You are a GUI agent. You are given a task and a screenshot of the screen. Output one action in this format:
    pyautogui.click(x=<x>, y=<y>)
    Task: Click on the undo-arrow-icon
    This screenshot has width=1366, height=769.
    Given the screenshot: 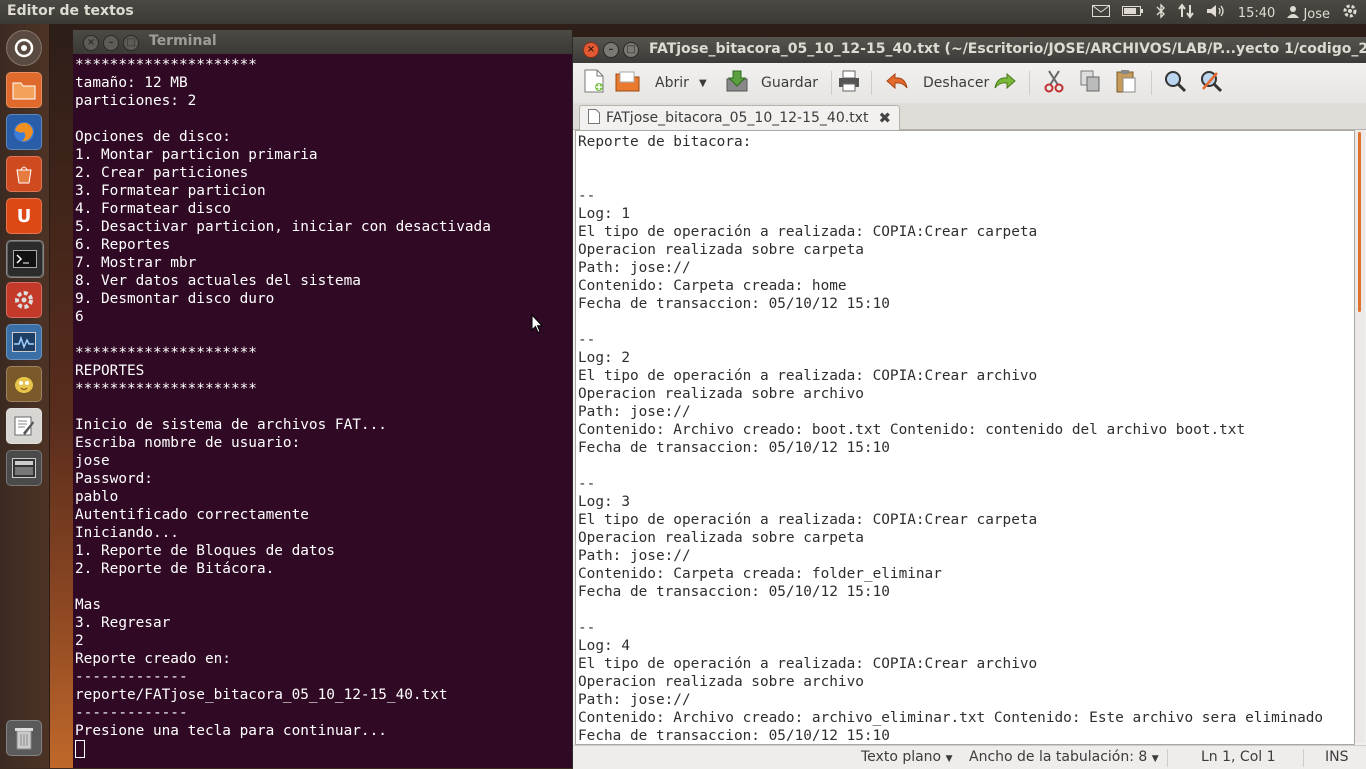 What is the action you would take?
    pyautogui.click(x=897, y=83)
    